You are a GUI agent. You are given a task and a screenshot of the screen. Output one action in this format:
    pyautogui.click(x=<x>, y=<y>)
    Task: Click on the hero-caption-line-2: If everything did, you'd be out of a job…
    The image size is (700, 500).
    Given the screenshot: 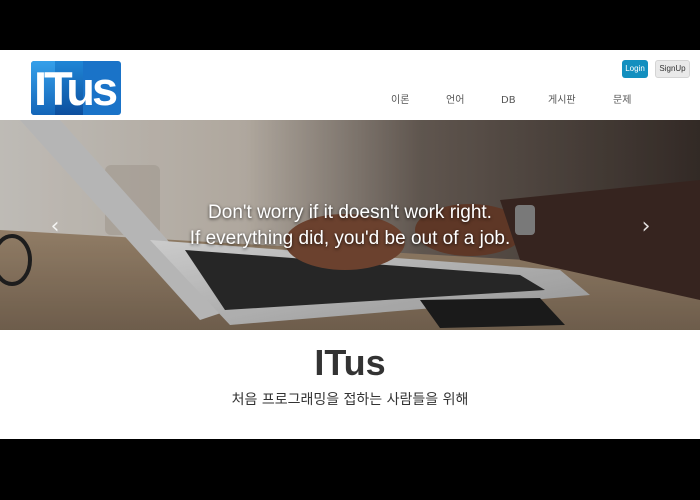 What is the action you would take?
    pyautogui.click(x=350, y=238)
    